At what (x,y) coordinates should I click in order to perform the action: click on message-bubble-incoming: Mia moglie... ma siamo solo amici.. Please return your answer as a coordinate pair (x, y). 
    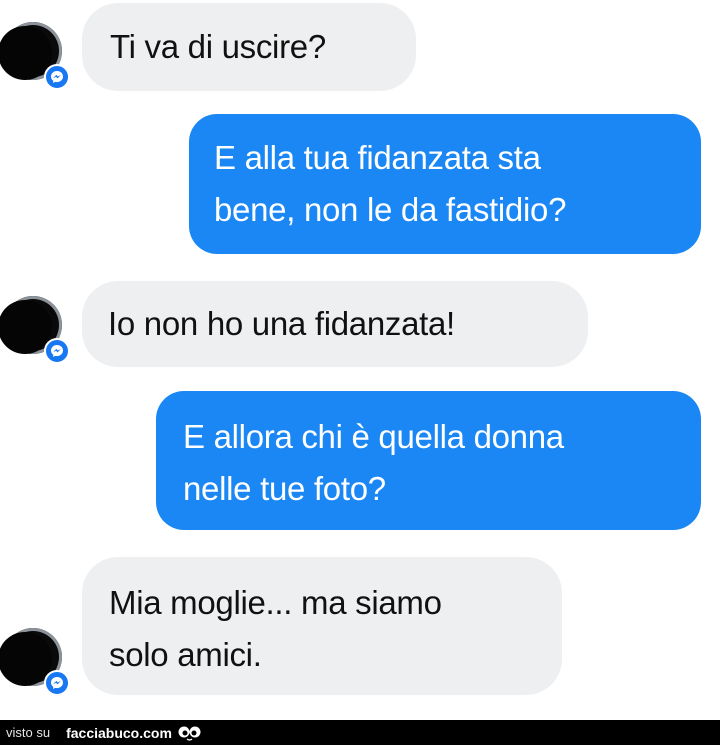
    Looking at the image, I should click on (322, 626).